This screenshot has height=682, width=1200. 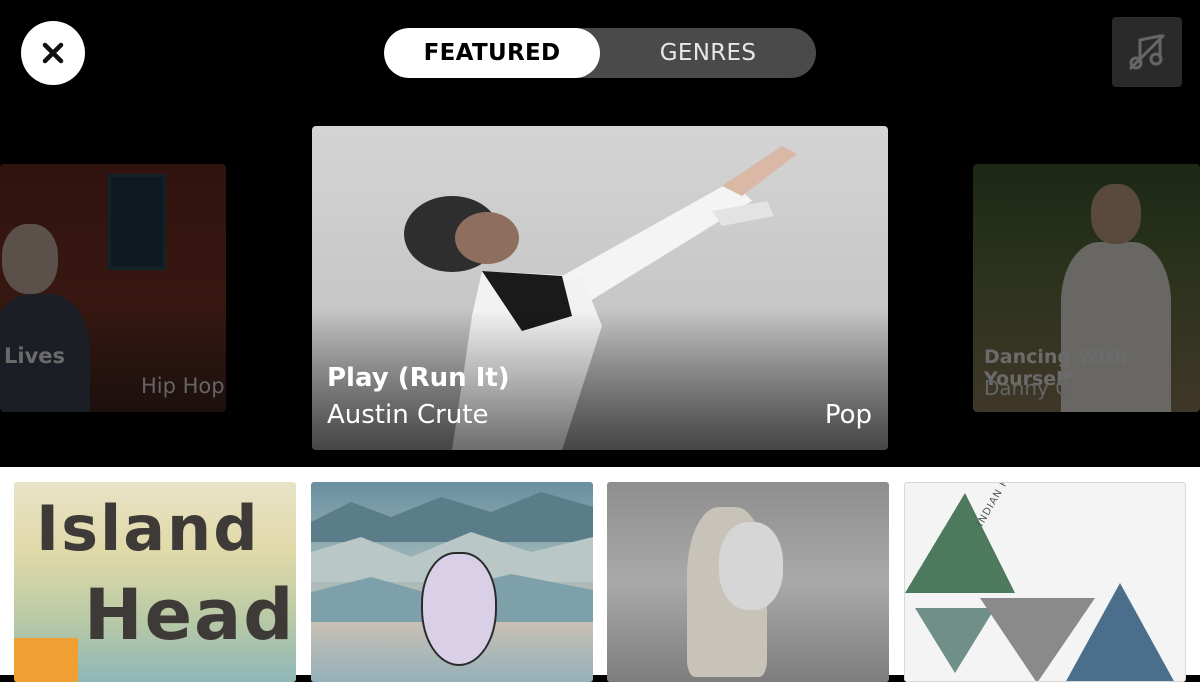 What do you see at coordinates (190, 615) in the screenshot?
I see `album-art-text: Head` at bounding box center [190, 615].